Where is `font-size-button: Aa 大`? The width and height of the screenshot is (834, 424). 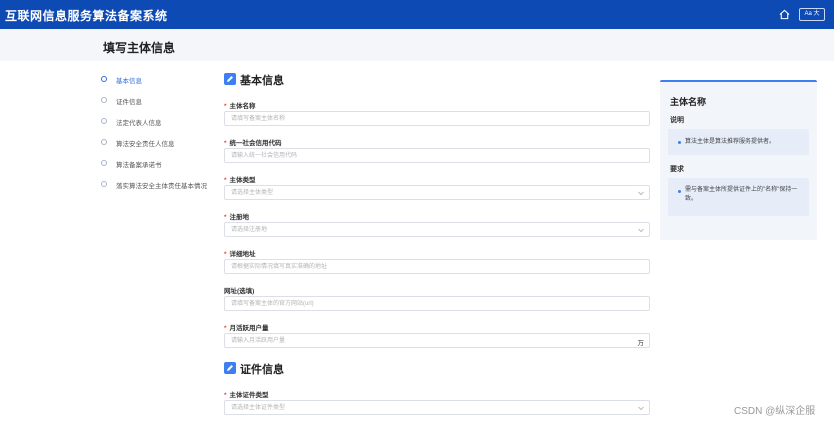 font-size-button: Aa 大 is located at coordinates (812, 14).